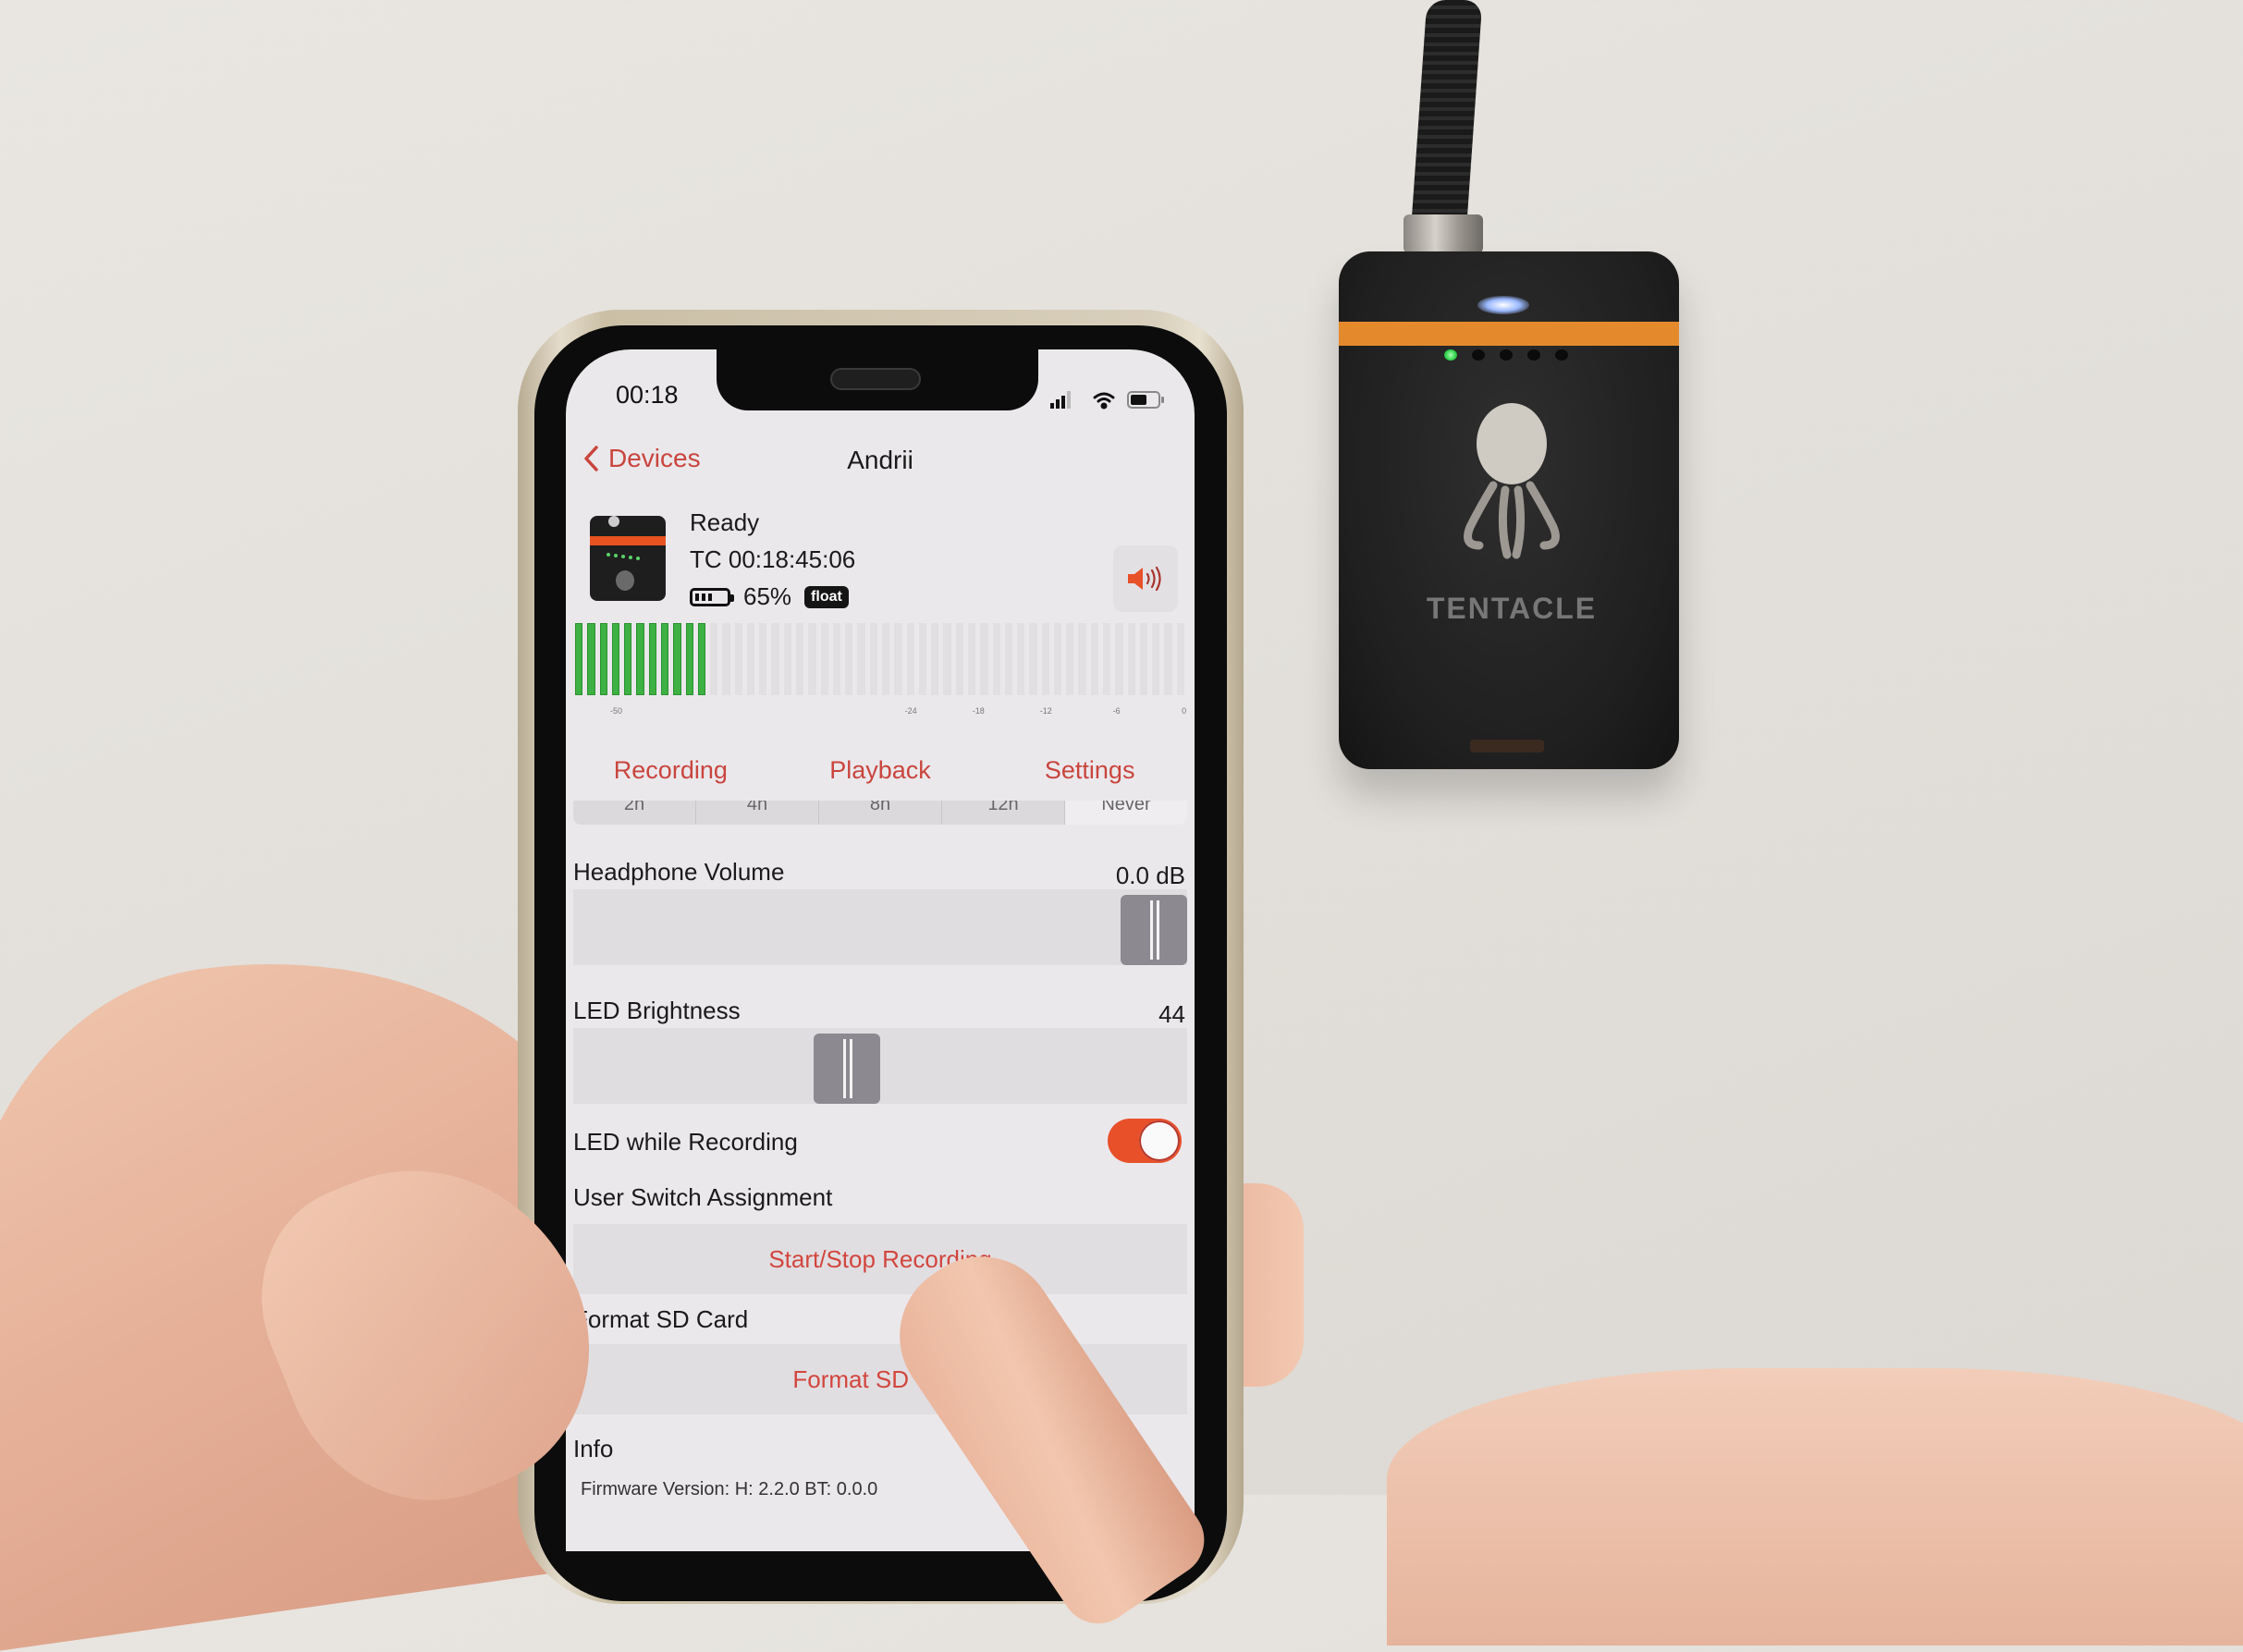 This screenshot has width=2243, height=1652. What do you see at coordinates (1146, 400) in the screenshot?
I see `battery-icon` at bounding box center [1146, 400].